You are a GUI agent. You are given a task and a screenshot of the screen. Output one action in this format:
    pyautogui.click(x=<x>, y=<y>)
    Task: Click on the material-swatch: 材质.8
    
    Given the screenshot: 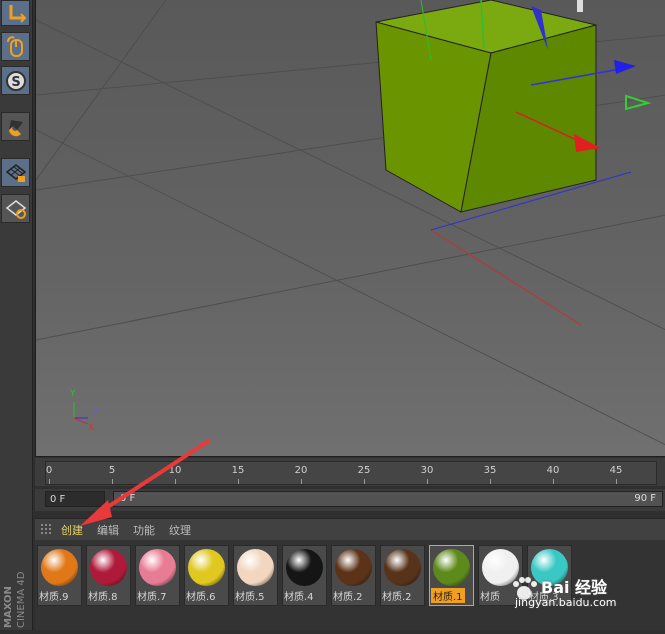 What is the action you would take?
    pyautogui.click(x=108, y=575)
    